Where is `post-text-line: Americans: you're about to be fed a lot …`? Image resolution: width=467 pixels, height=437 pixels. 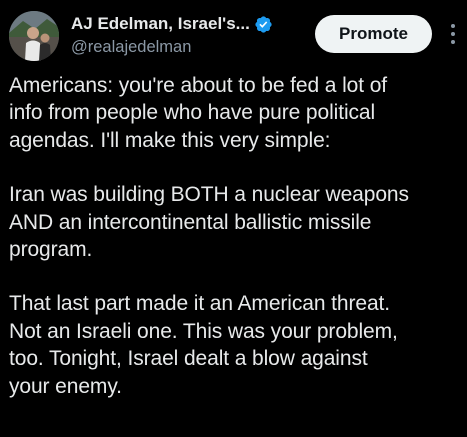
post-text-line: Americans: you're about to be fed a lot … is located at coordinates (198, 85).